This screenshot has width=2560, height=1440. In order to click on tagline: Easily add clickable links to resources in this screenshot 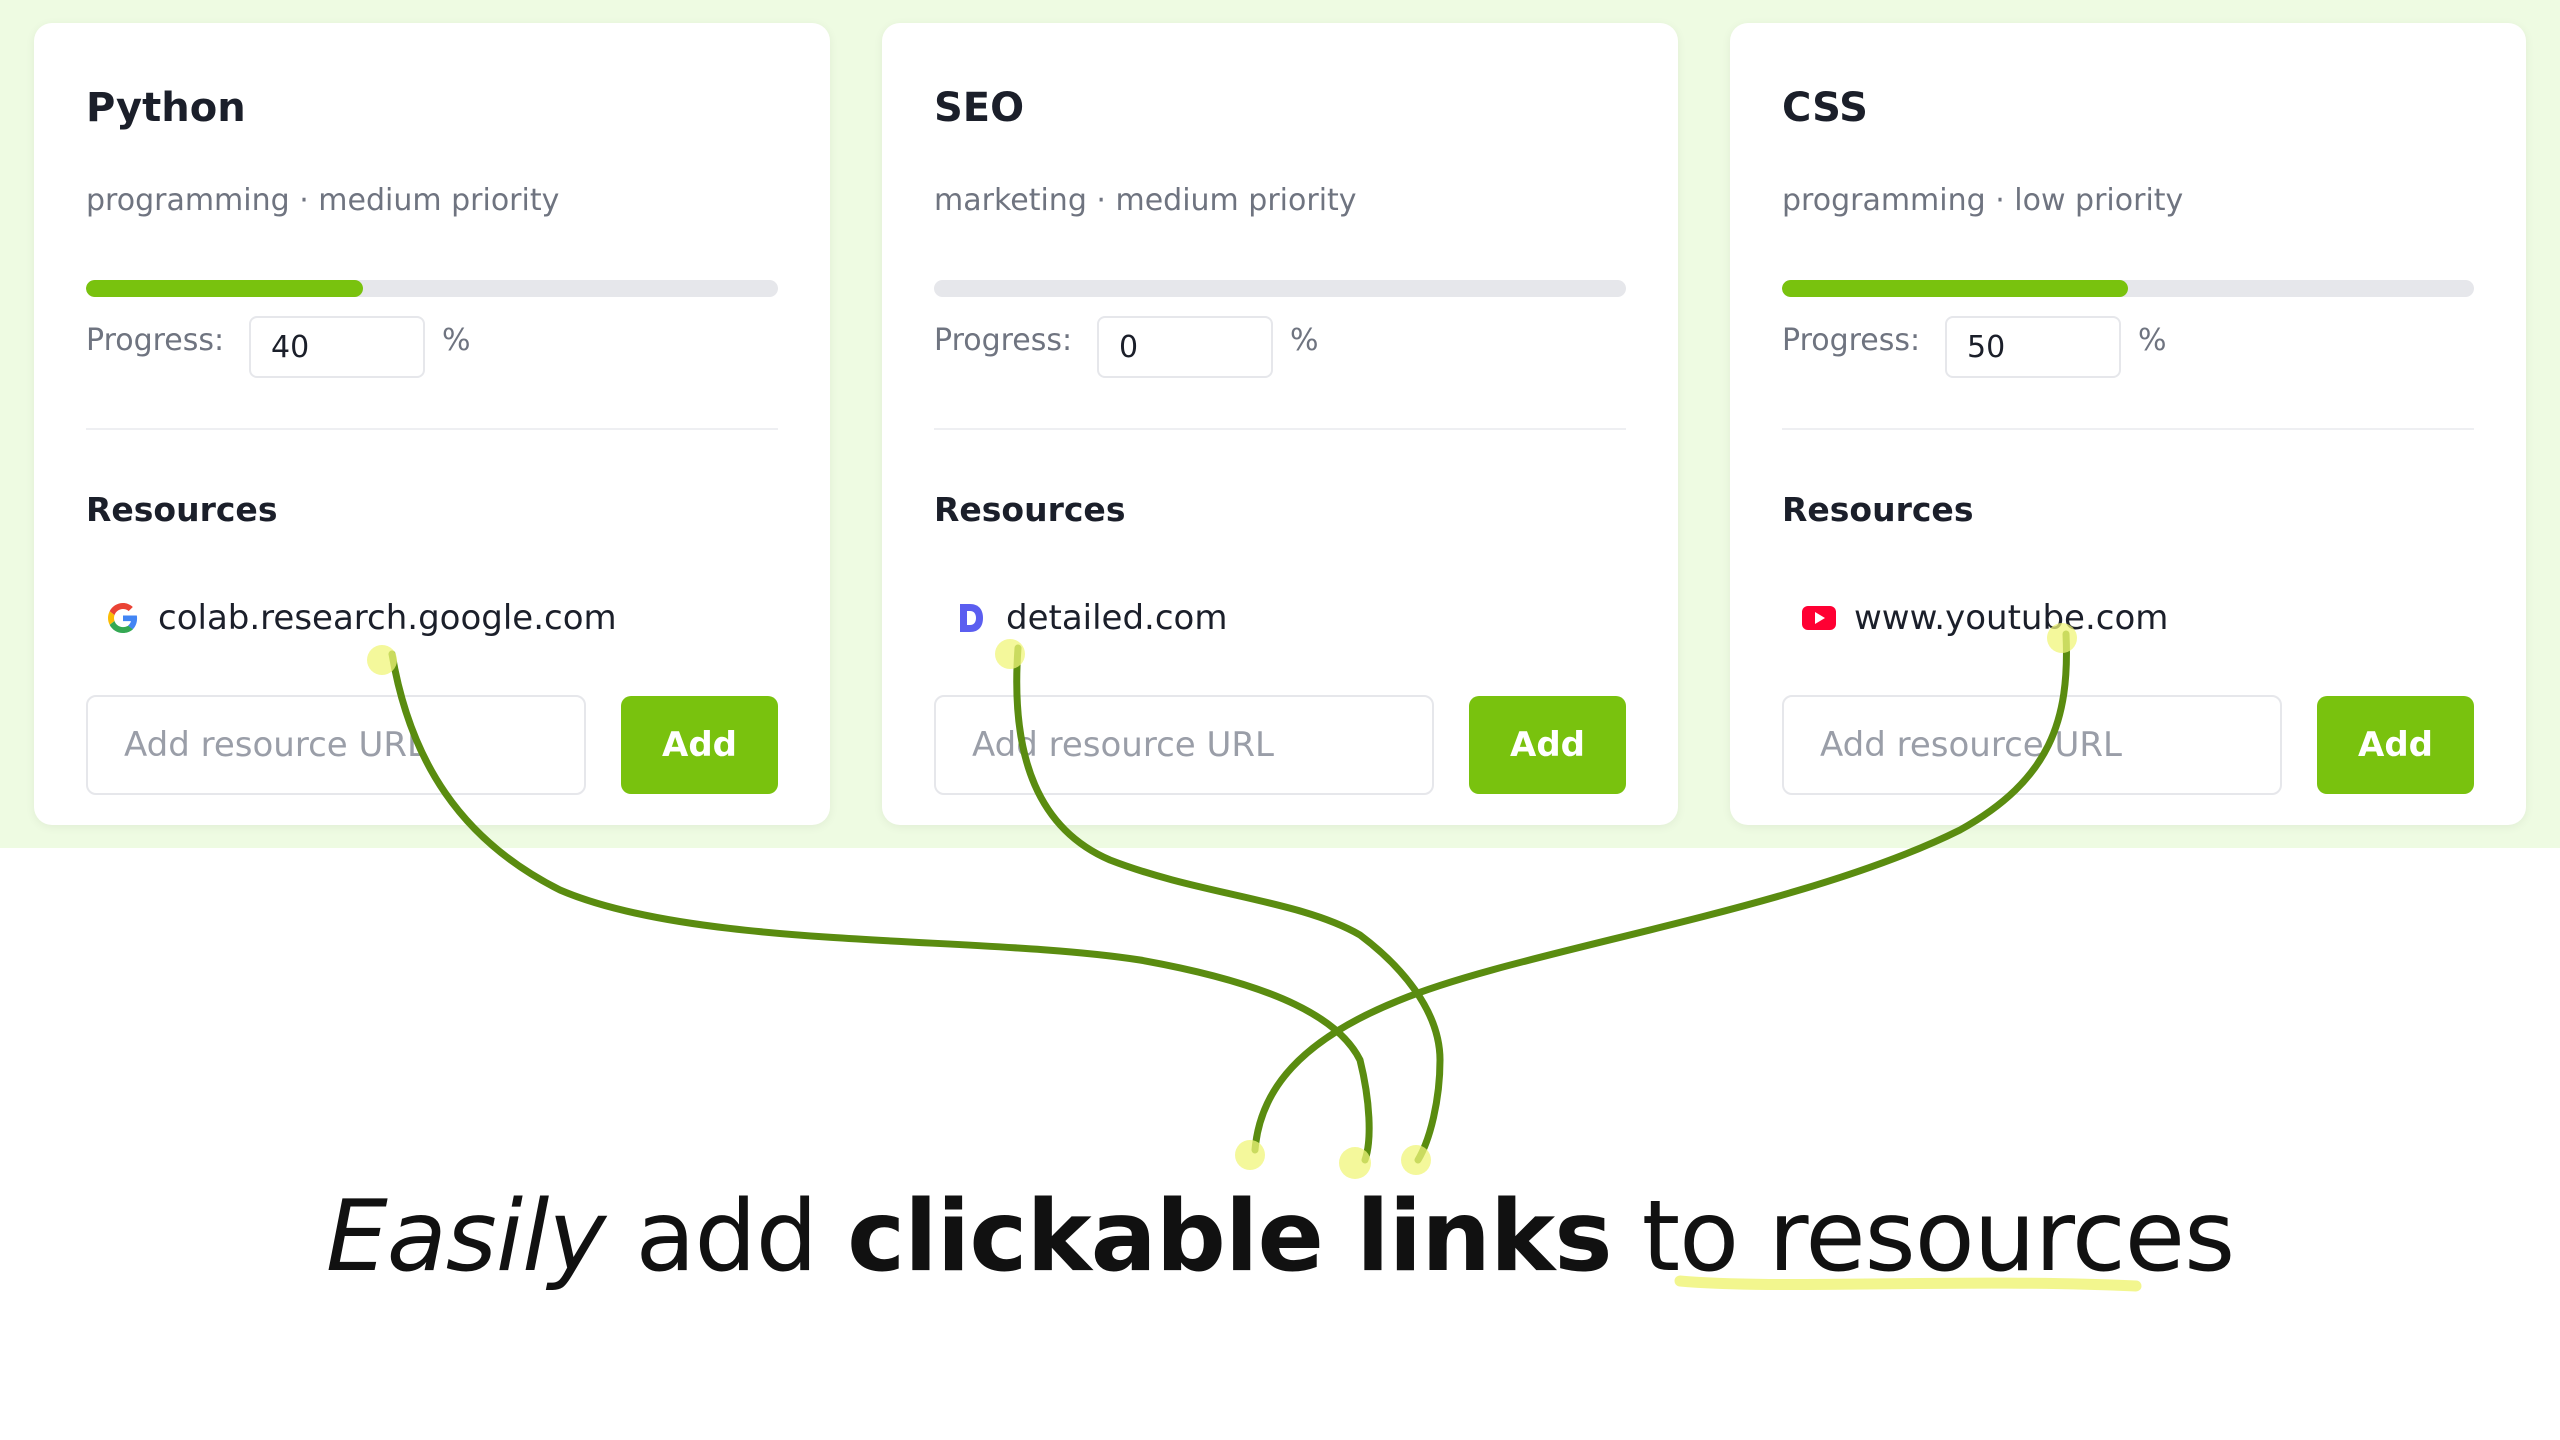, I will do `click(1280, 1237)`.